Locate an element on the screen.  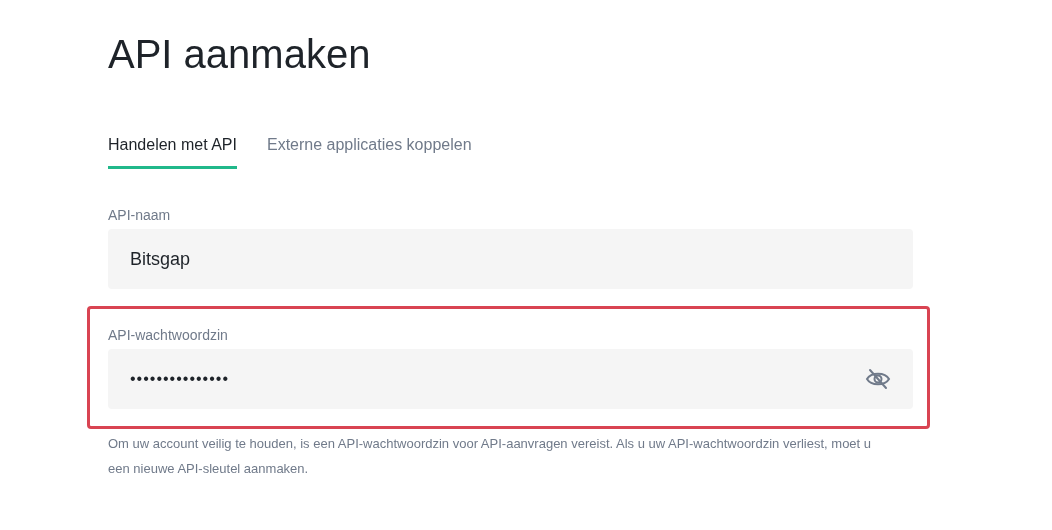
tab: Handelen met API is located at coordinates (172, 152).